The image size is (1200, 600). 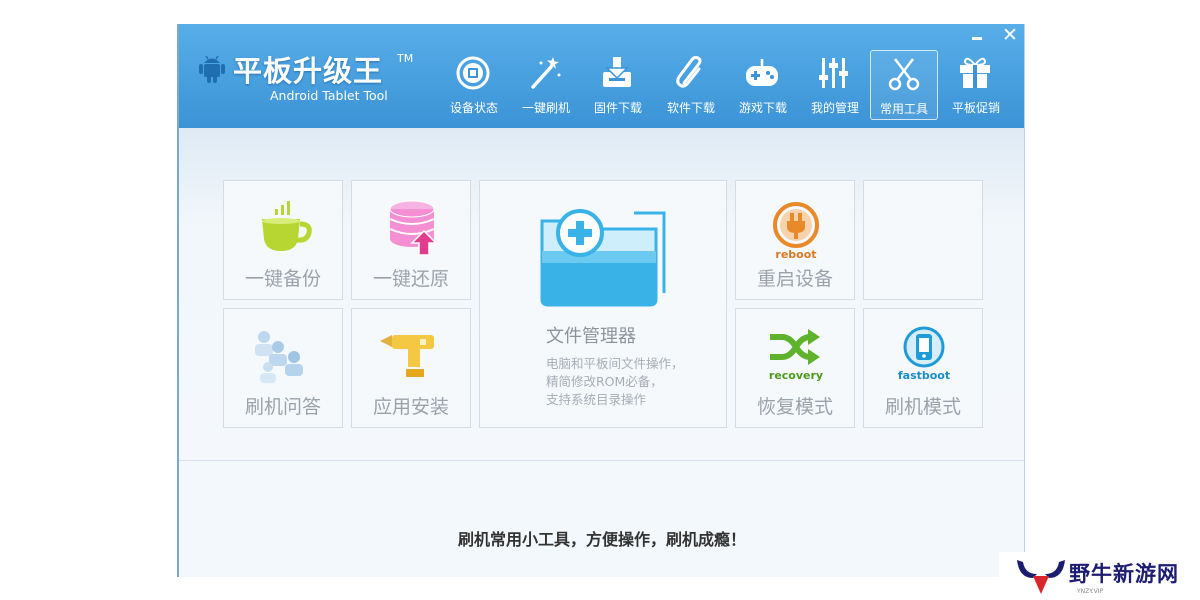 I want to click on tool-label: 一键还原, so click(x=410, y=279).